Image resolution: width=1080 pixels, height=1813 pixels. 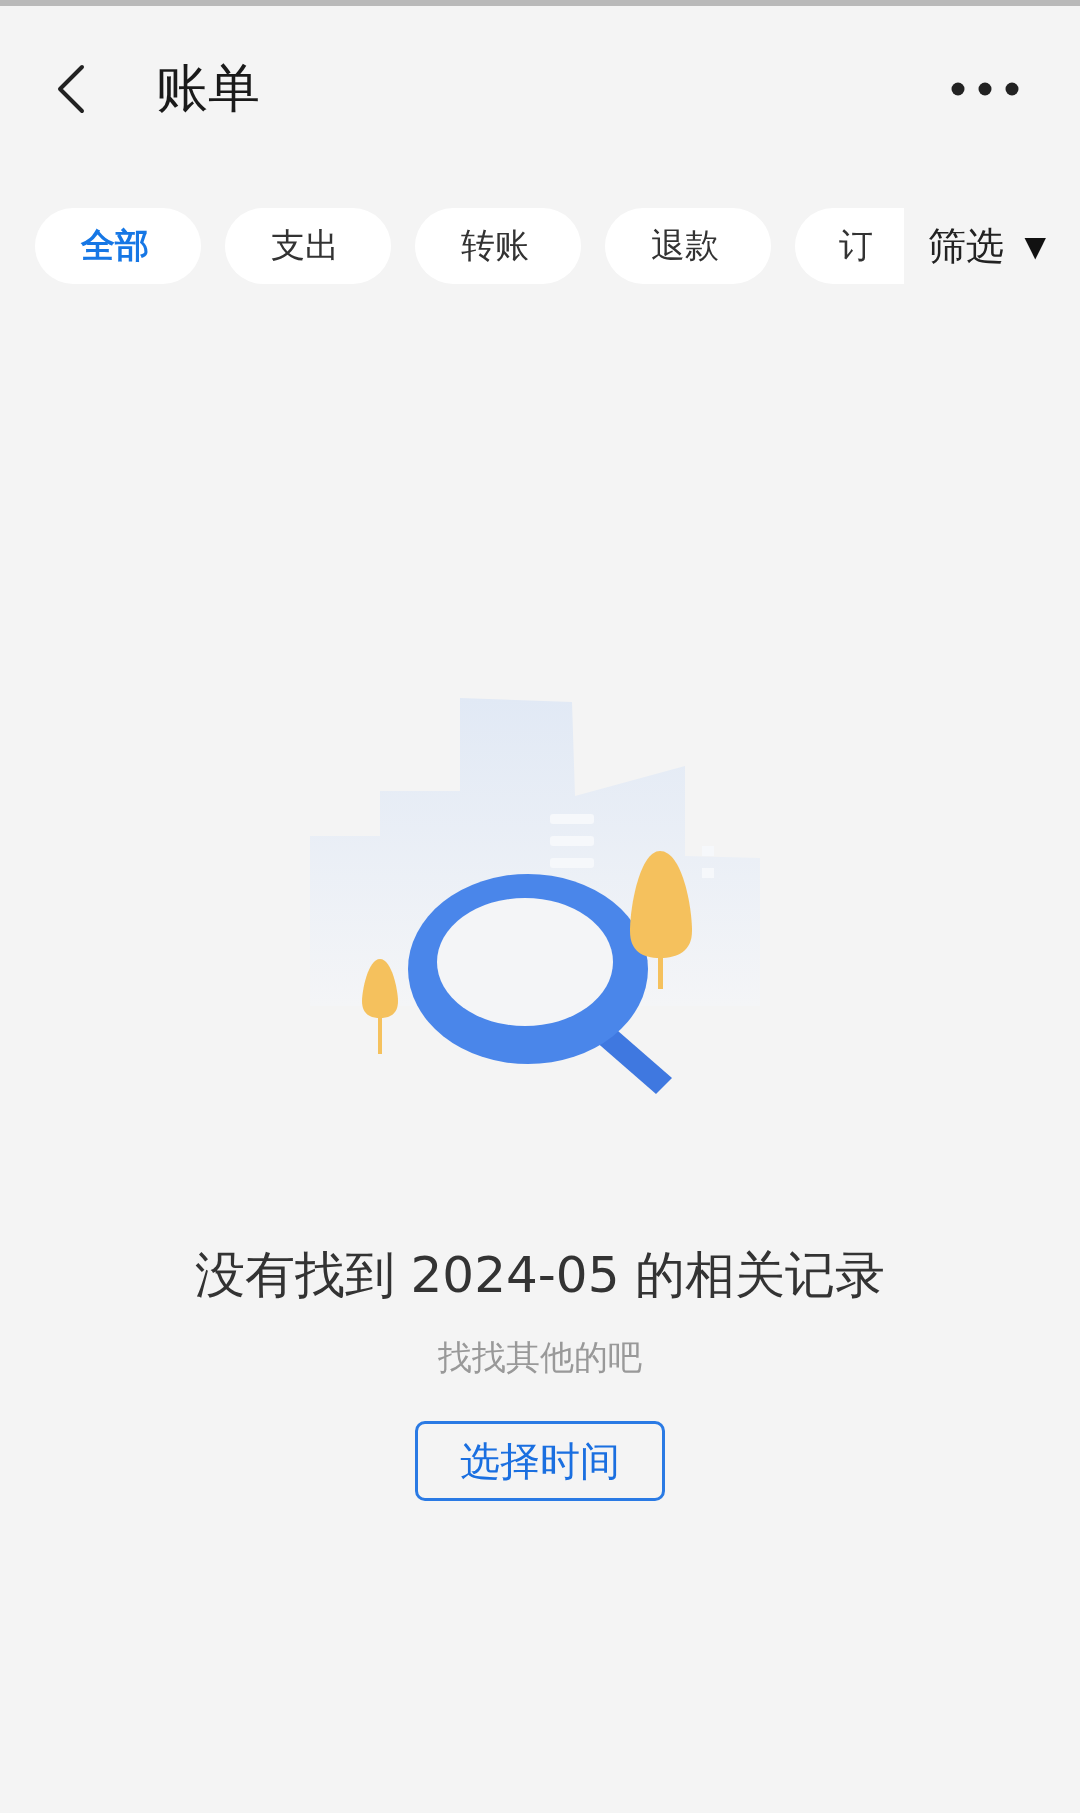 I want to click on filter-tab: 转账, so click(x=498, y=246).